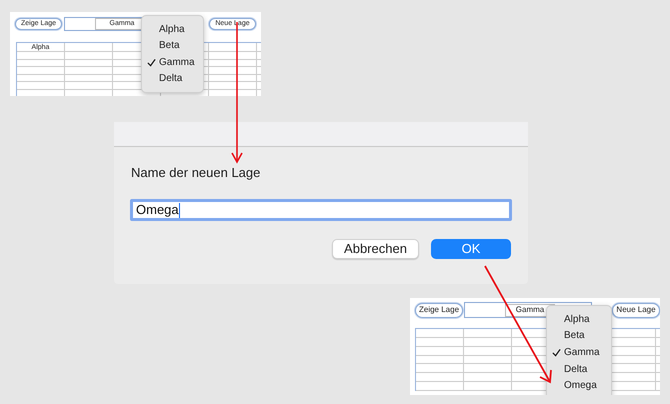 This screenshot has height=404, width=670. Describe the element at coordinates (636, 310) in the screenshot. I see `new-layer-button: Neue Lage` at that location.